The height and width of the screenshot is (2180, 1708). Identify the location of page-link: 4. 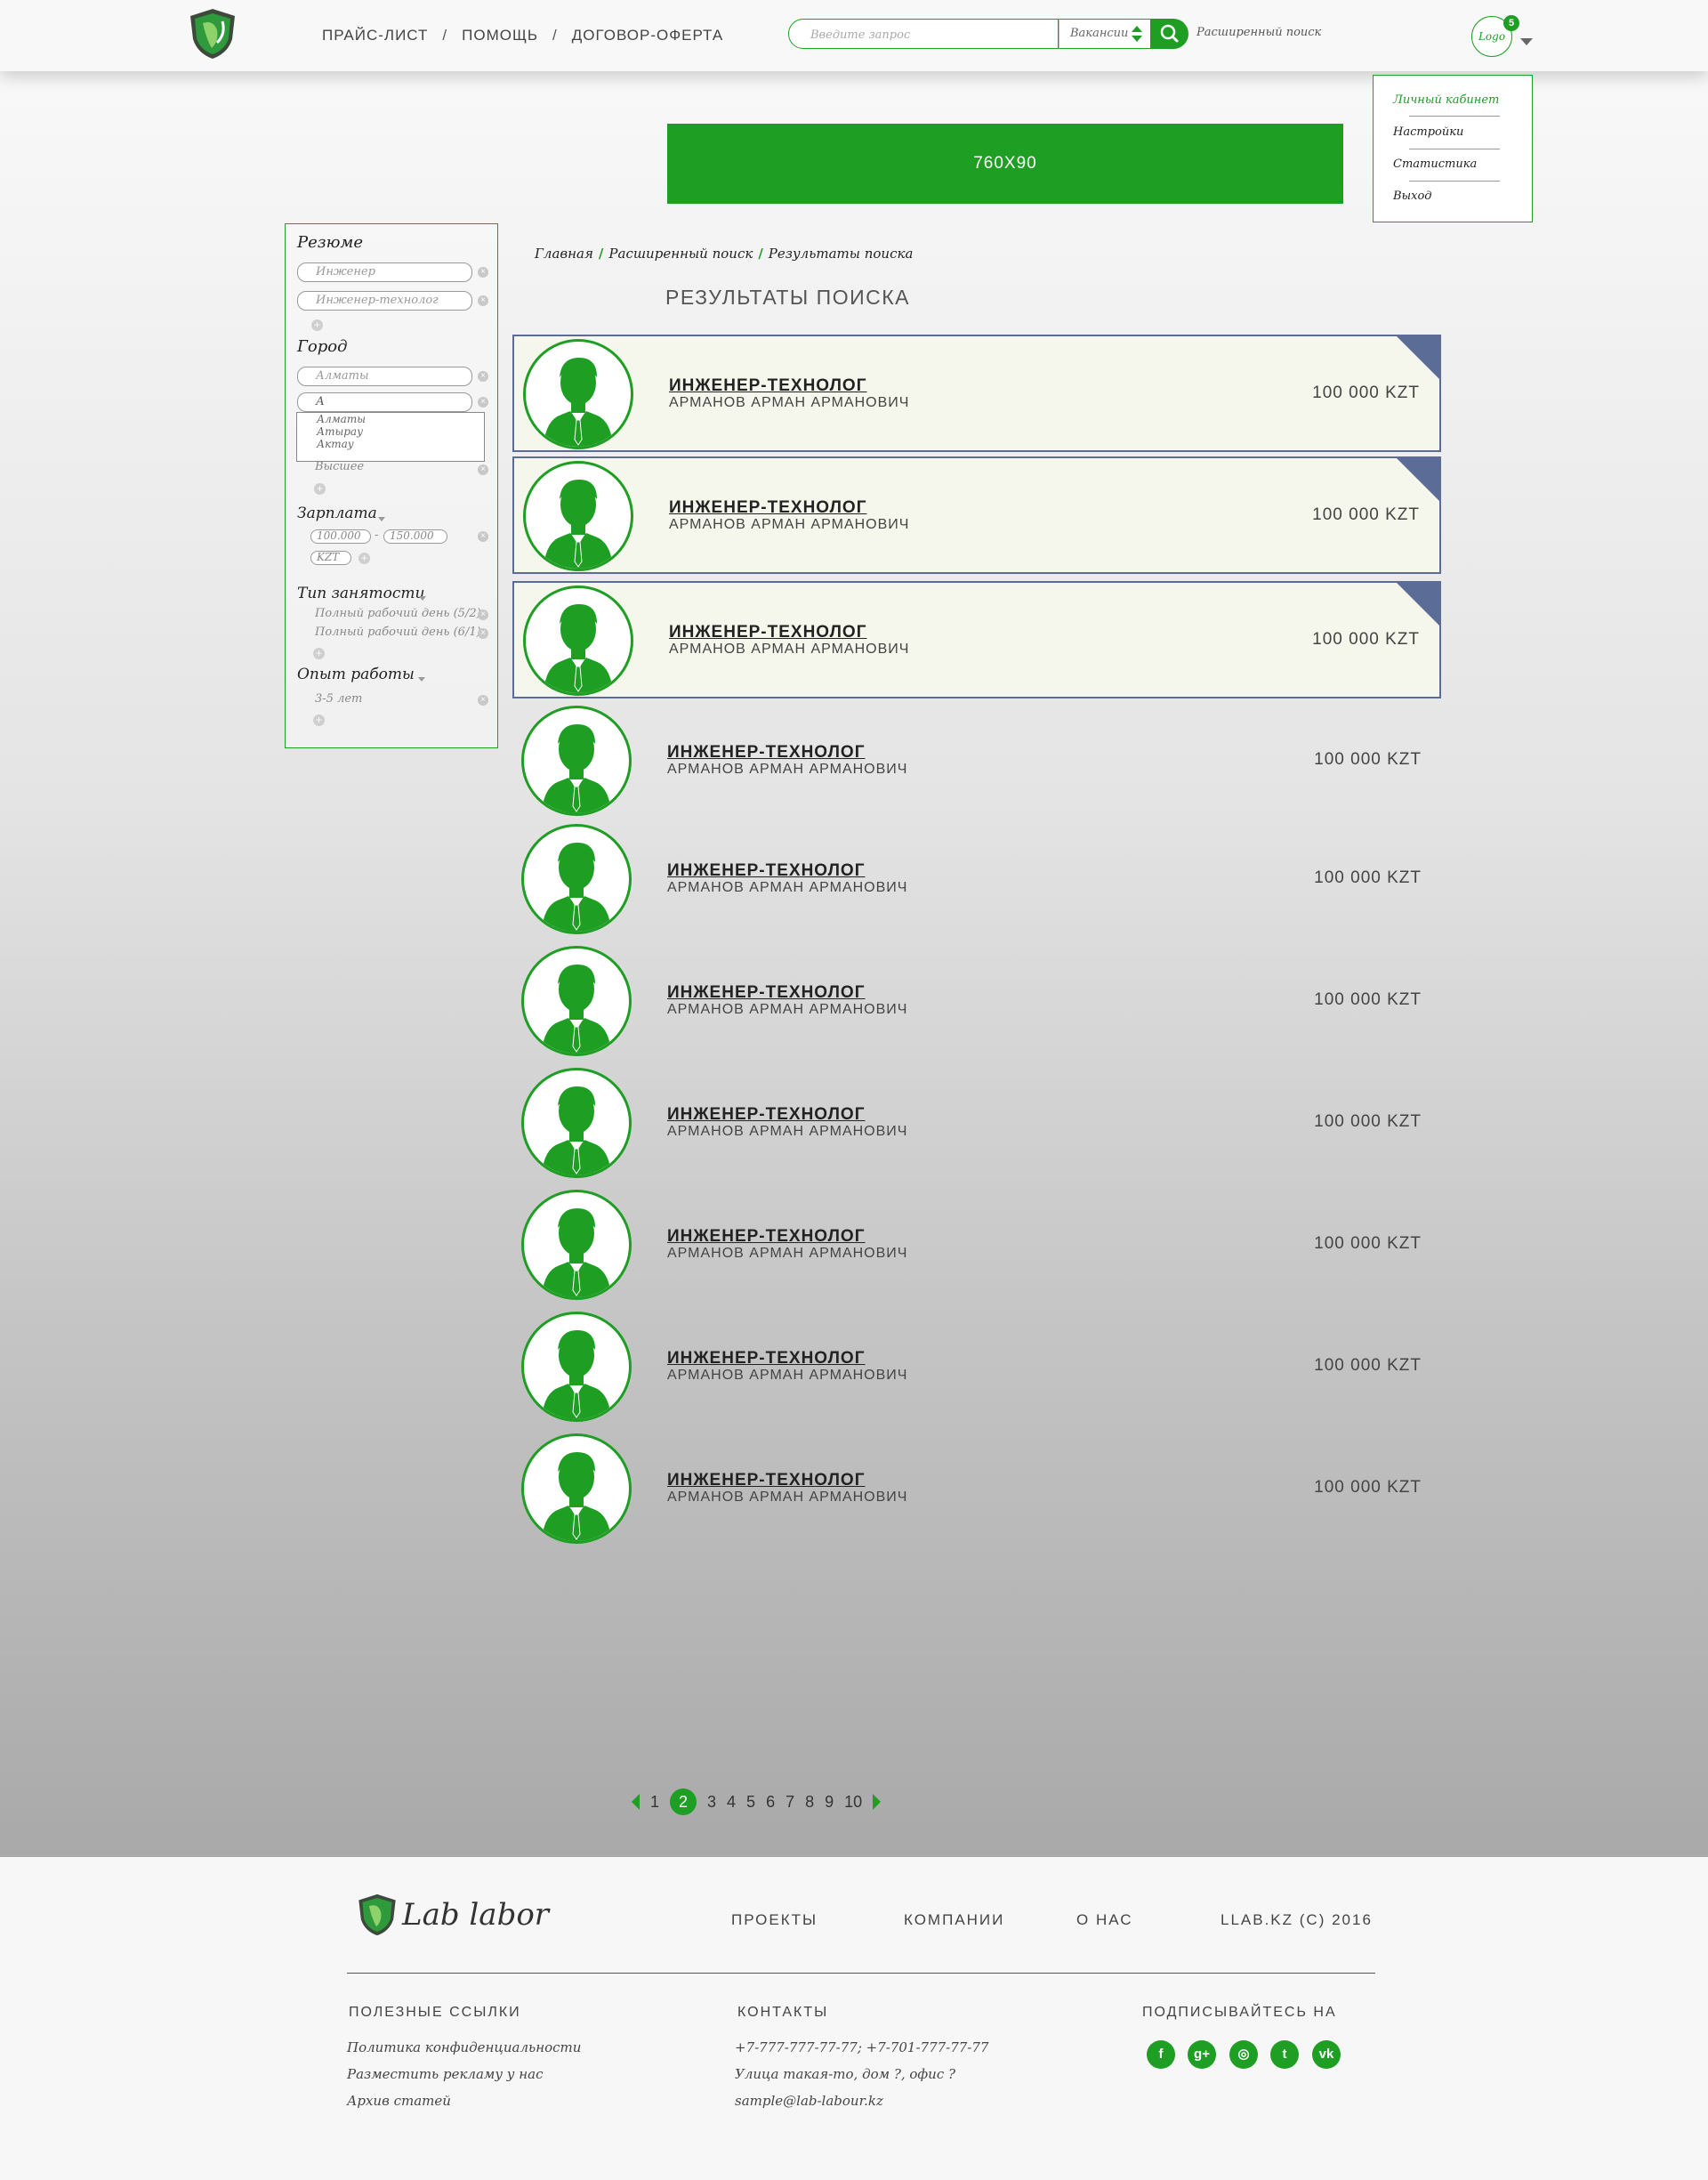
(731, 1802).